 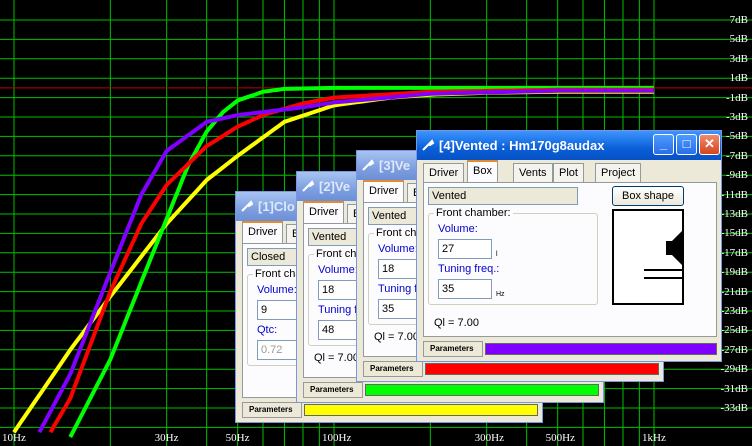 I want to click on window-4-ql-text: Ql = 7.00, so click(x=456, y=323).